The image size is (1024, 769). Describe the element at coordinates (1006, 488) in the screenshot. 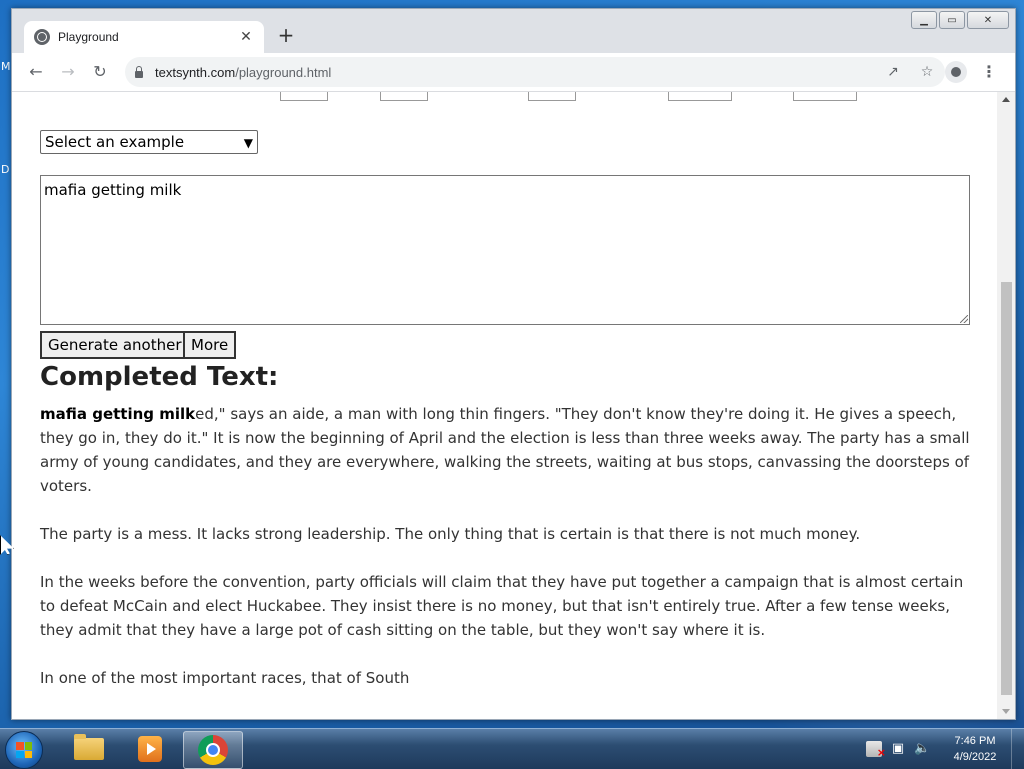

I see `scrollbar-thumb` at that location.